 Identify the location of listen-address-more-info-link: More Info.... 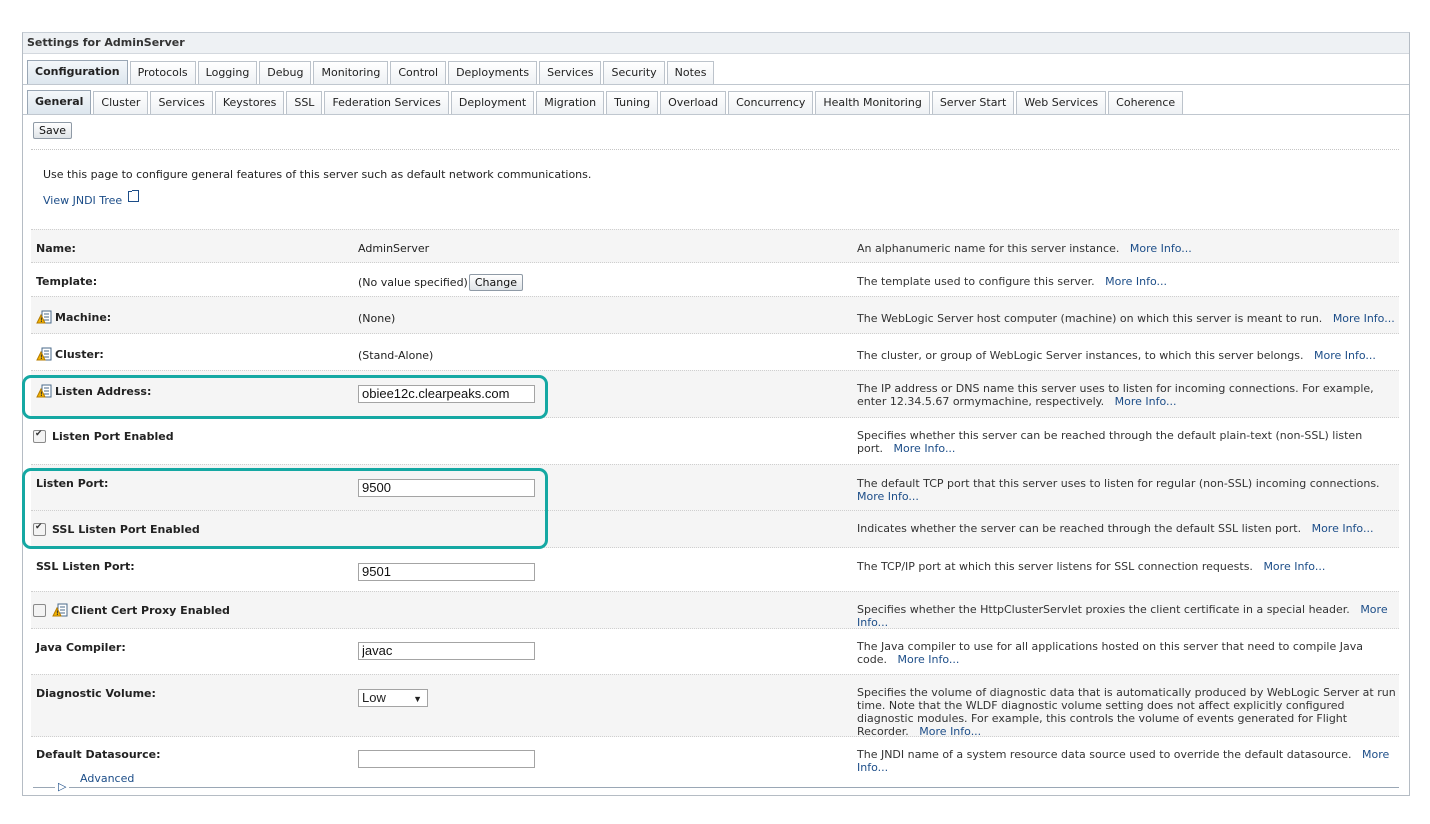
(1146, 401).